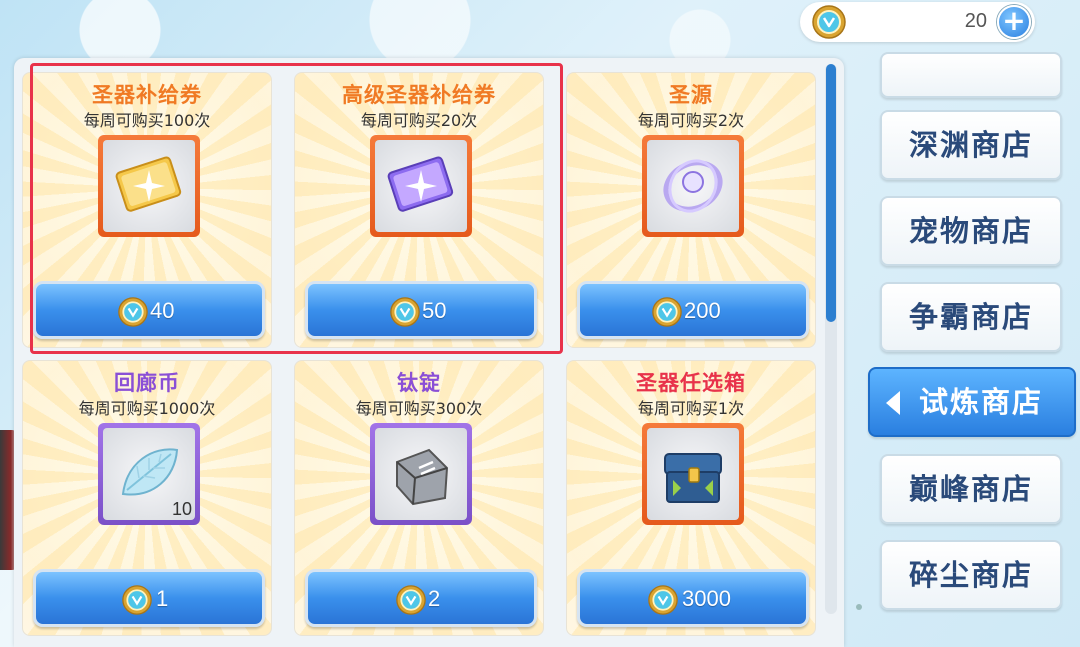 This screenshot has width=1080, height=647. What do you see at coordinates (149, 310) in the screenshot?
I see `buy-button: 40` at bounding box center [149, 310].